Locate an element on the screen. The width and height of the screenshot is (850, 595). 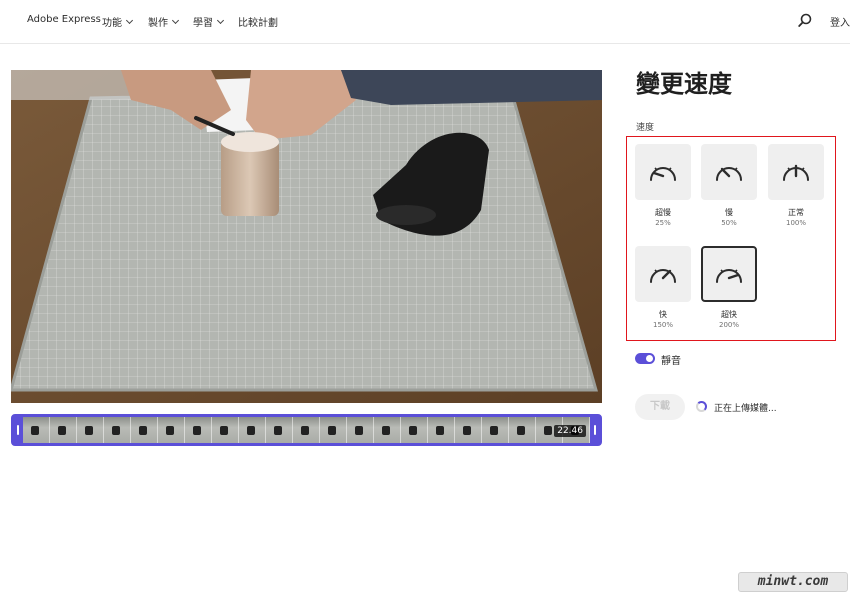
nav-item-label: 比較計劃 is located at coordinates (258, 23).